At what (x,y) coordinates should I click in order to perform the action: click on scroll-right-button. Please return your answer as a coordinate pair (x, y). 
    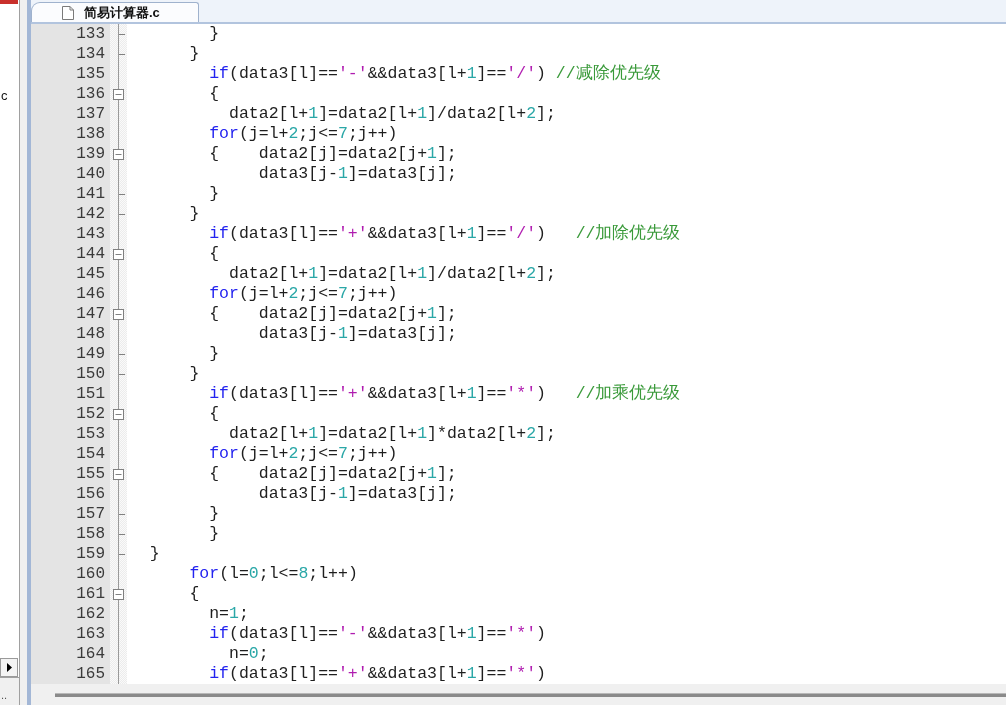
    Looking at the image, I should click on (9, 667).